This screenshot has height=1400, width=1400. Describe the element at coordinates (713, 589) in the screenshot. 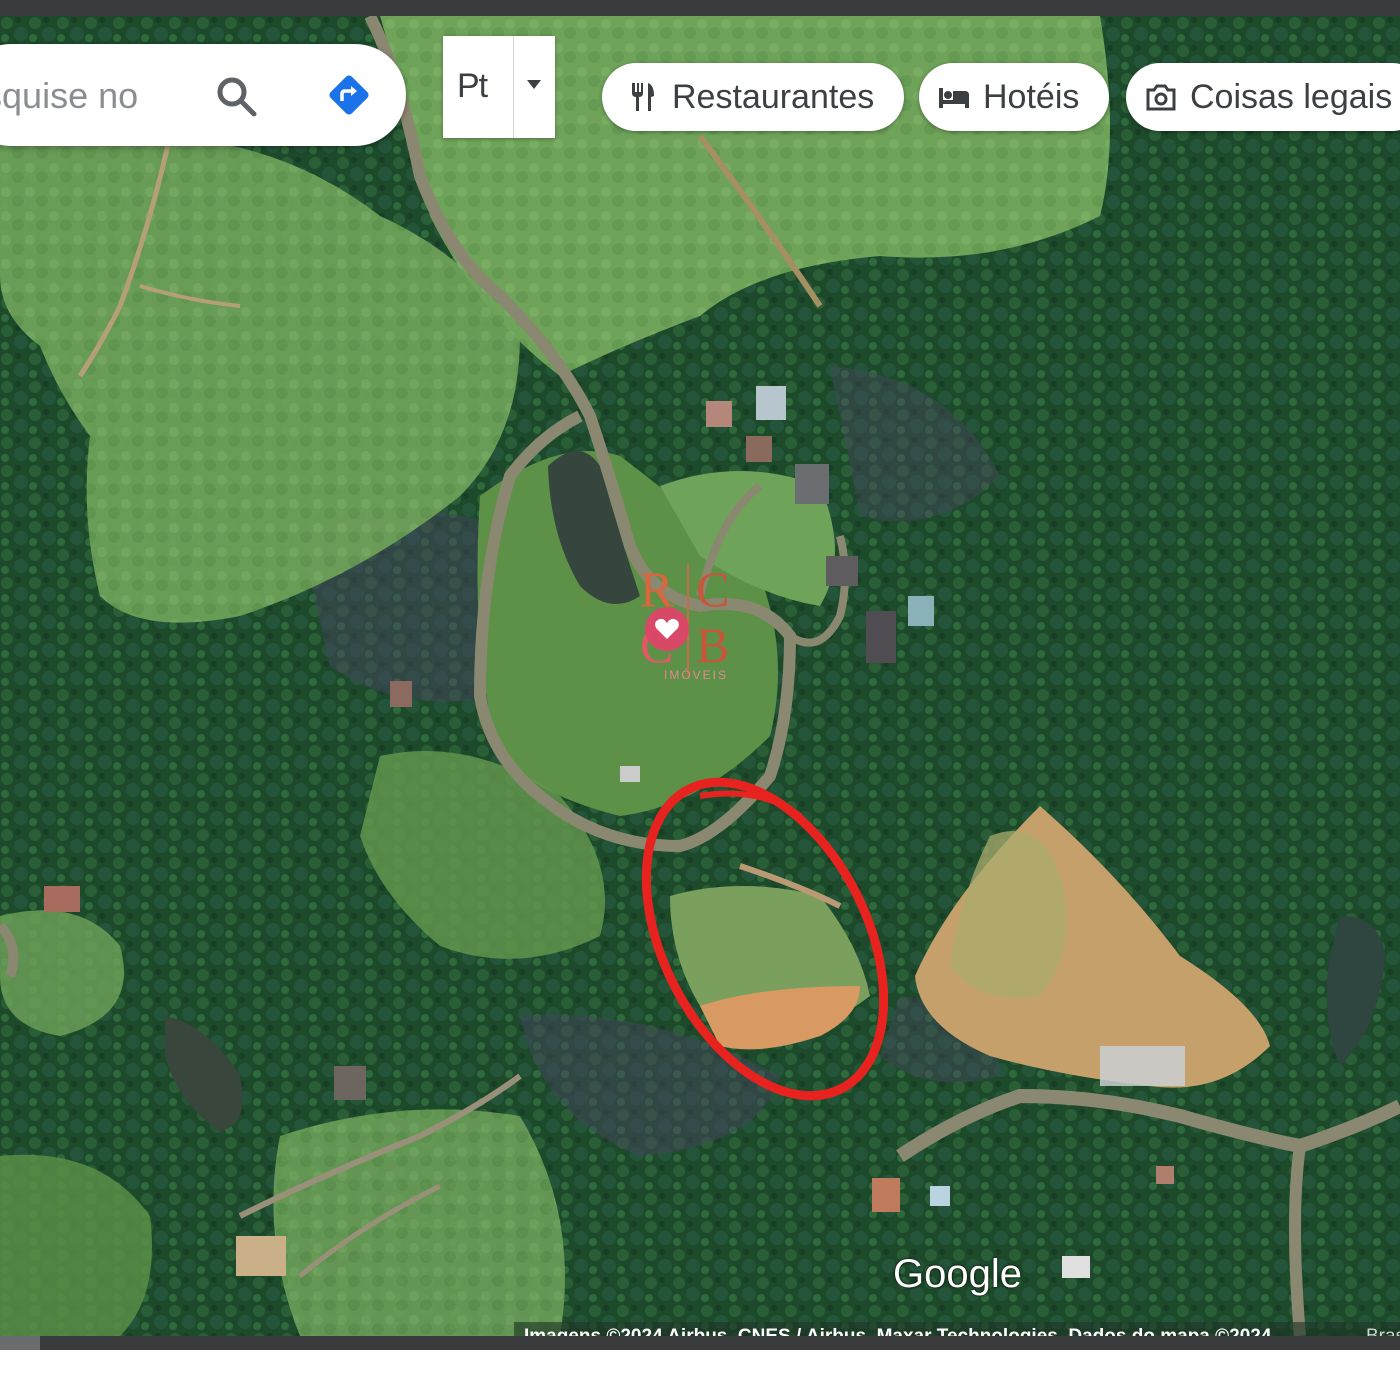

I see `logo-letter-c1: C` at that location.